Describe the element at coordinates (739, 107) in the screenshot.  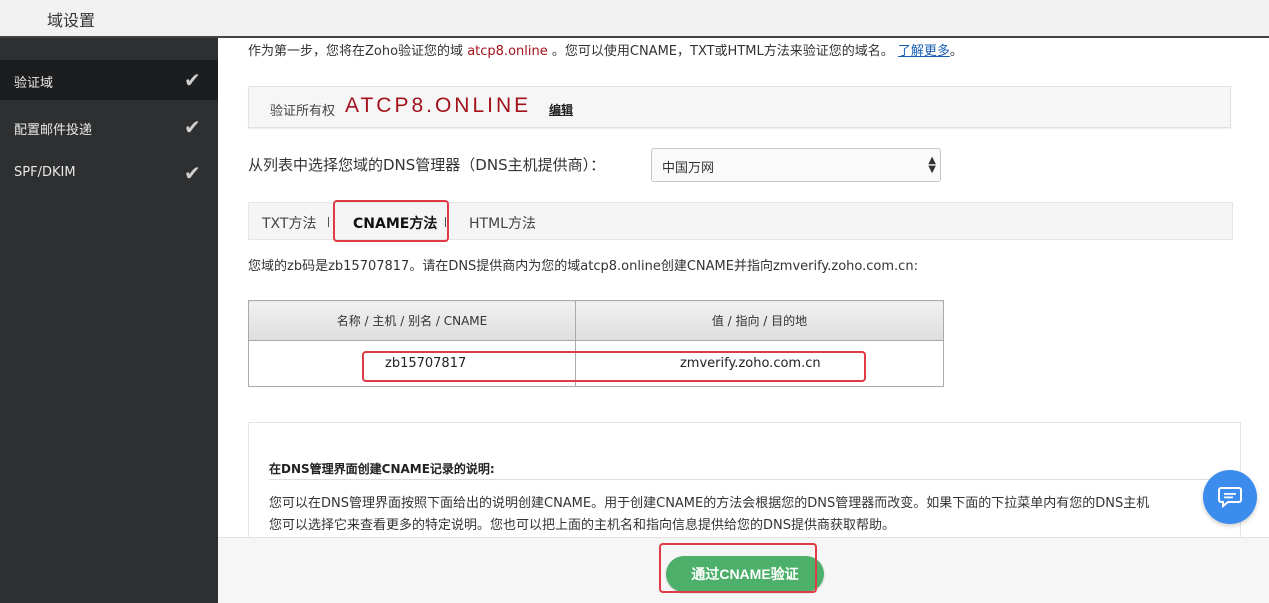
I see `ownership-bar: 验证所有权 ATCP8.ONLINE 编辑` at that location.